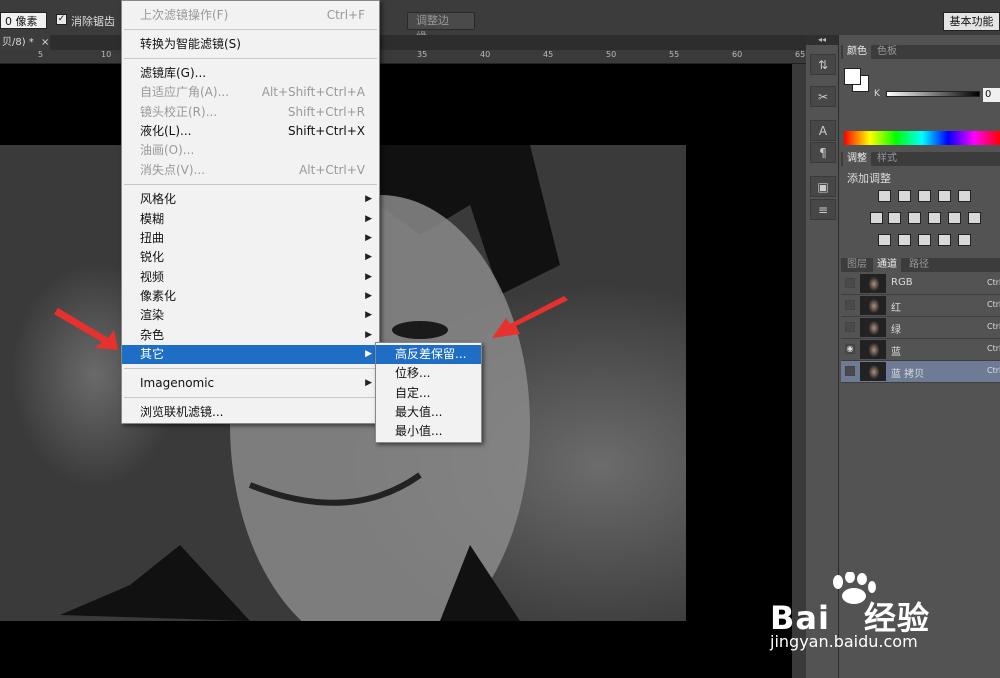 The image size is (1000, 678). What do you see at coordinates (964, 240) in the screenshot?
I see `selective-color-icon` at bounding box center [964, 240].